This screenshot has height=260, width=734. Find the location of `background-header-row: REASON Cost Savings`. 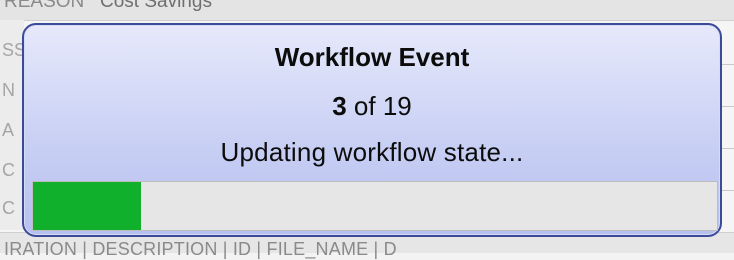

background-header-row: REASON Cost Savings is located at coordinates (367, 10).